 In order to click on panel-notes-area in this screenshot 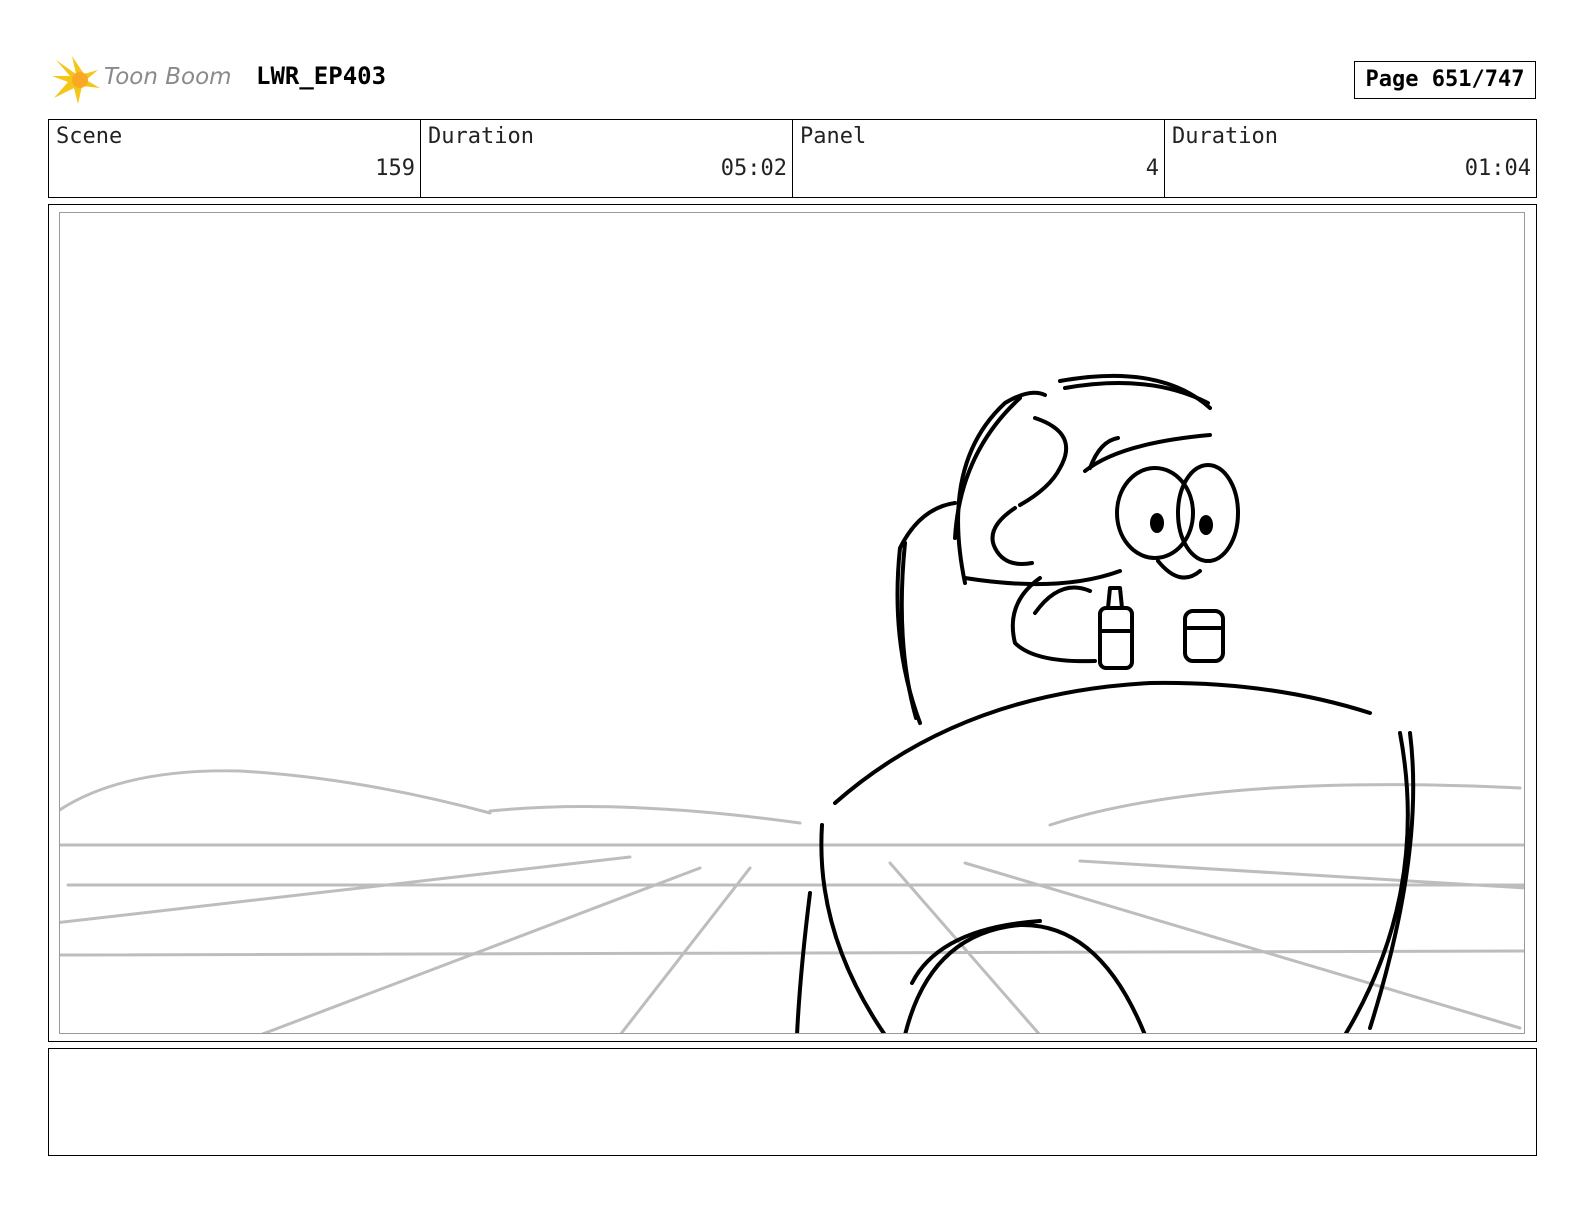, I will do `click(792, 1102)`.